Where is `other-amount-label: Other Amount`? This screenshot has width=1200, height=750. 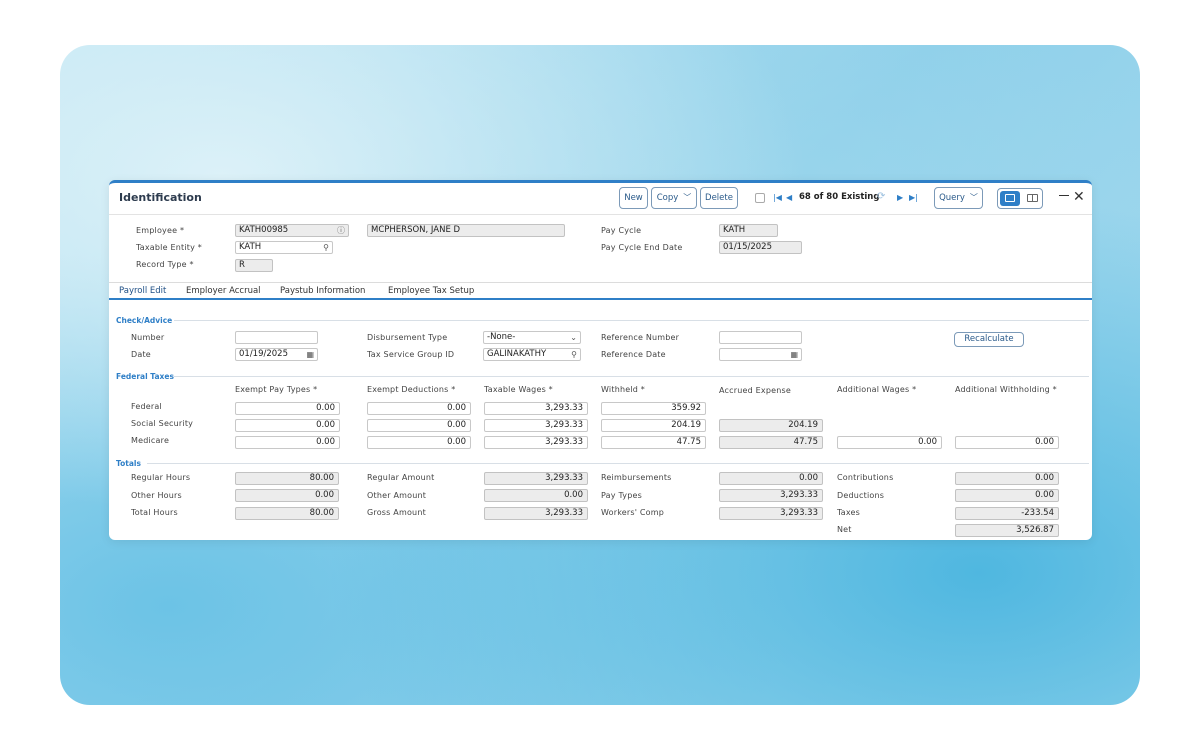
other-amount-label: Other Amount is located at coordinates (397, 495).